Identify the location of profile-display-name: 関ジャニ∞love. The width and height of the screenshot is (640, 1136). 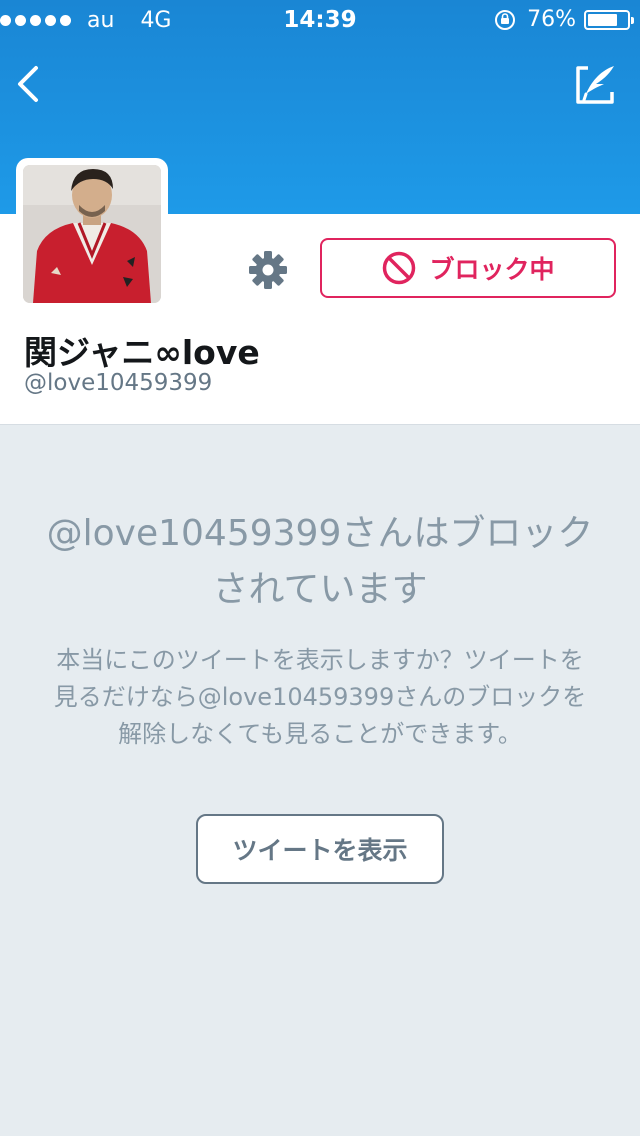
(142, 352).